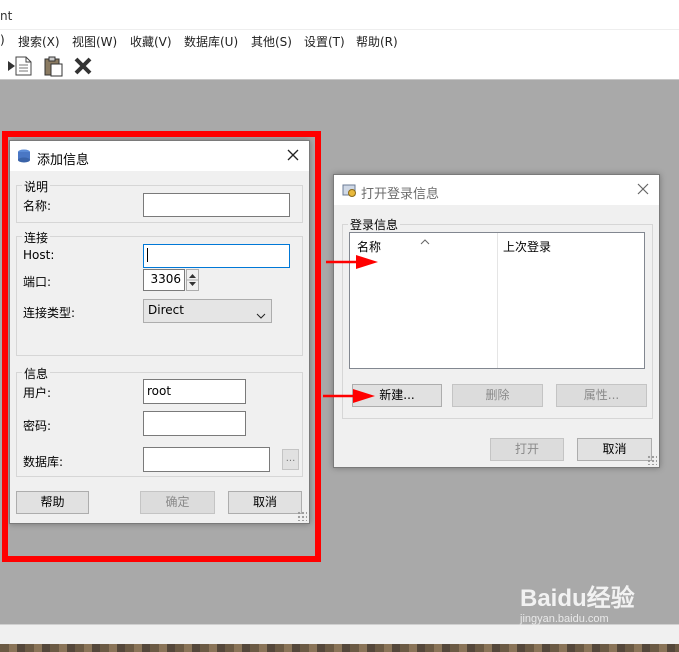 The height and width of the screenshot is (652, 679). I want to click on resize-grip, so click(652, 460).